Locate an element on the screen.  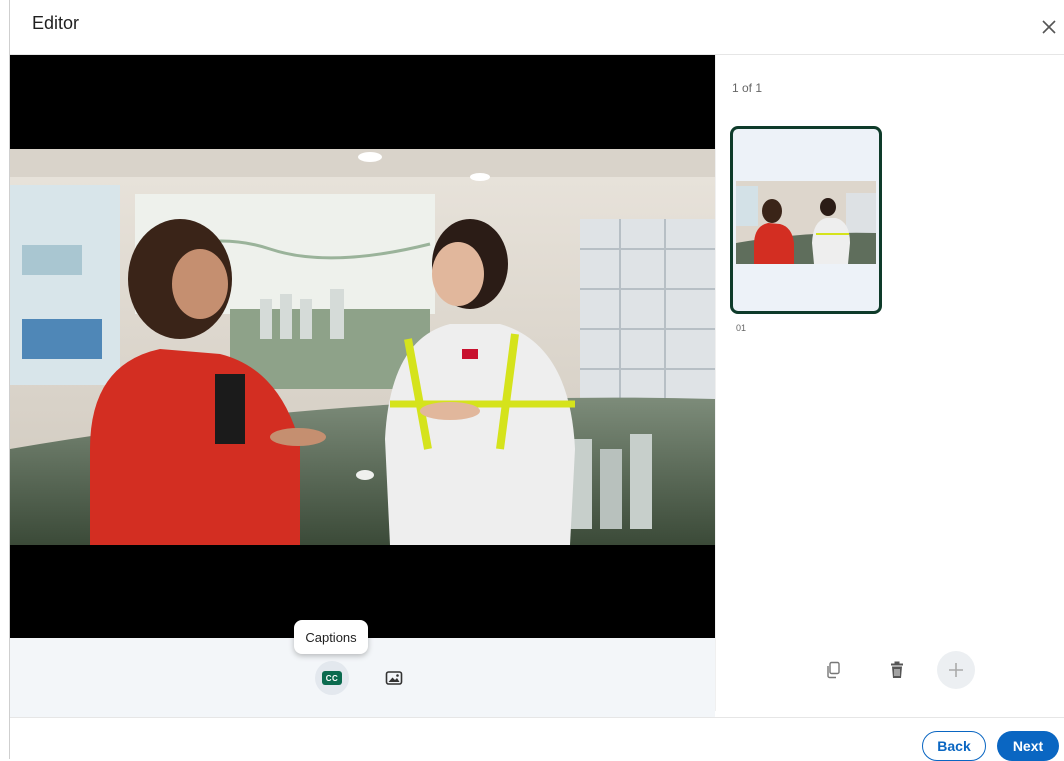
trash-icon is located at coordinates (897, 669).